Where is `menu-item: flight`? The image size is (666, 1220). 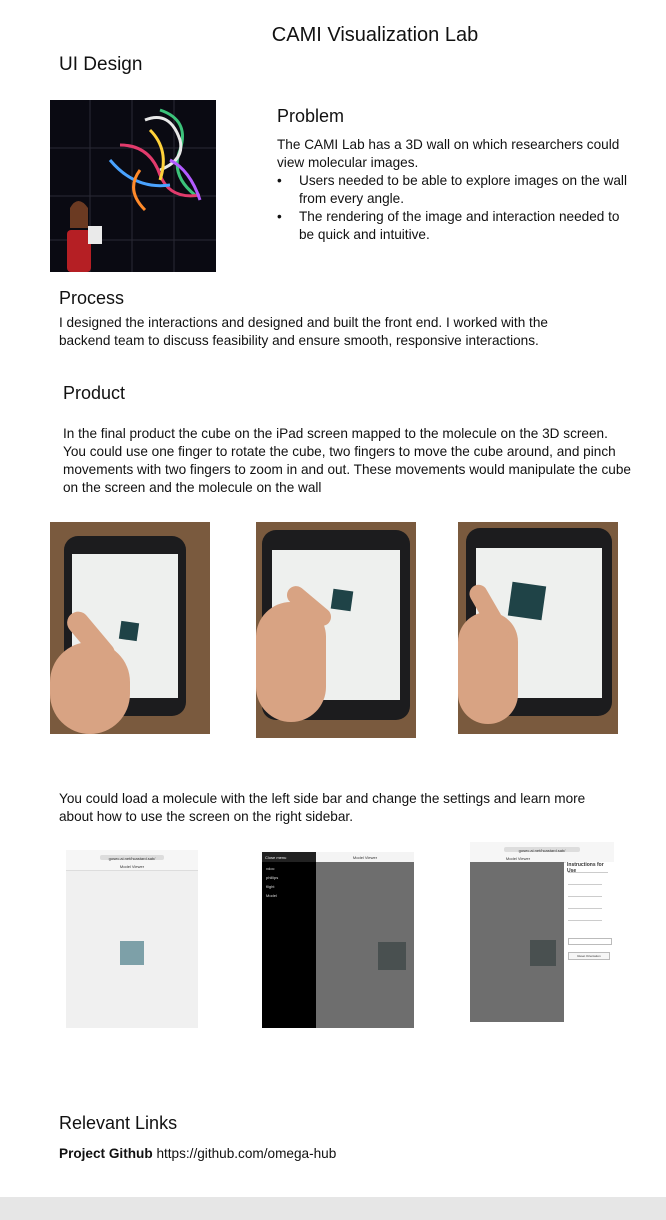
menu-item: flight is located at coordinates (270, 886).